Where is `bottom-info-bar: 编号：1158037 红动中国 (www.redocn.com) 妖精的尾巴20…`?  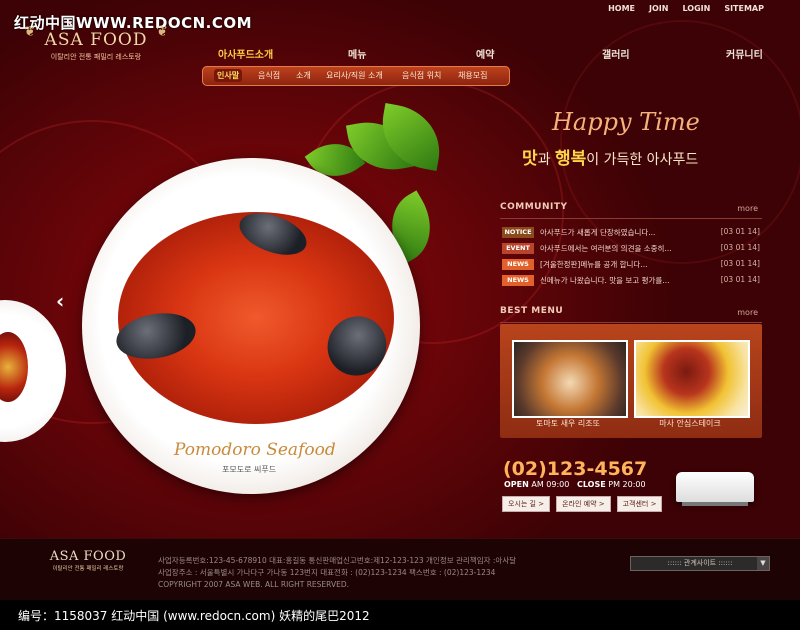
bottom-info-bar: 编号：1158037 红动中国 (www.redocn.com) 妖精的尾巴20… is located at coordinates (400, 615).